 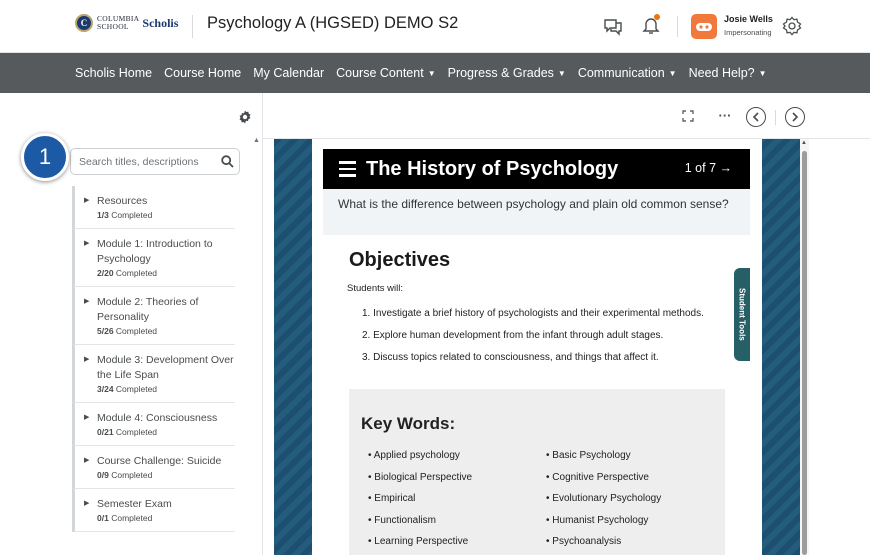 I want to click on module-title: Module 1: Introduction to Psychology, so click(x=160, y=252).